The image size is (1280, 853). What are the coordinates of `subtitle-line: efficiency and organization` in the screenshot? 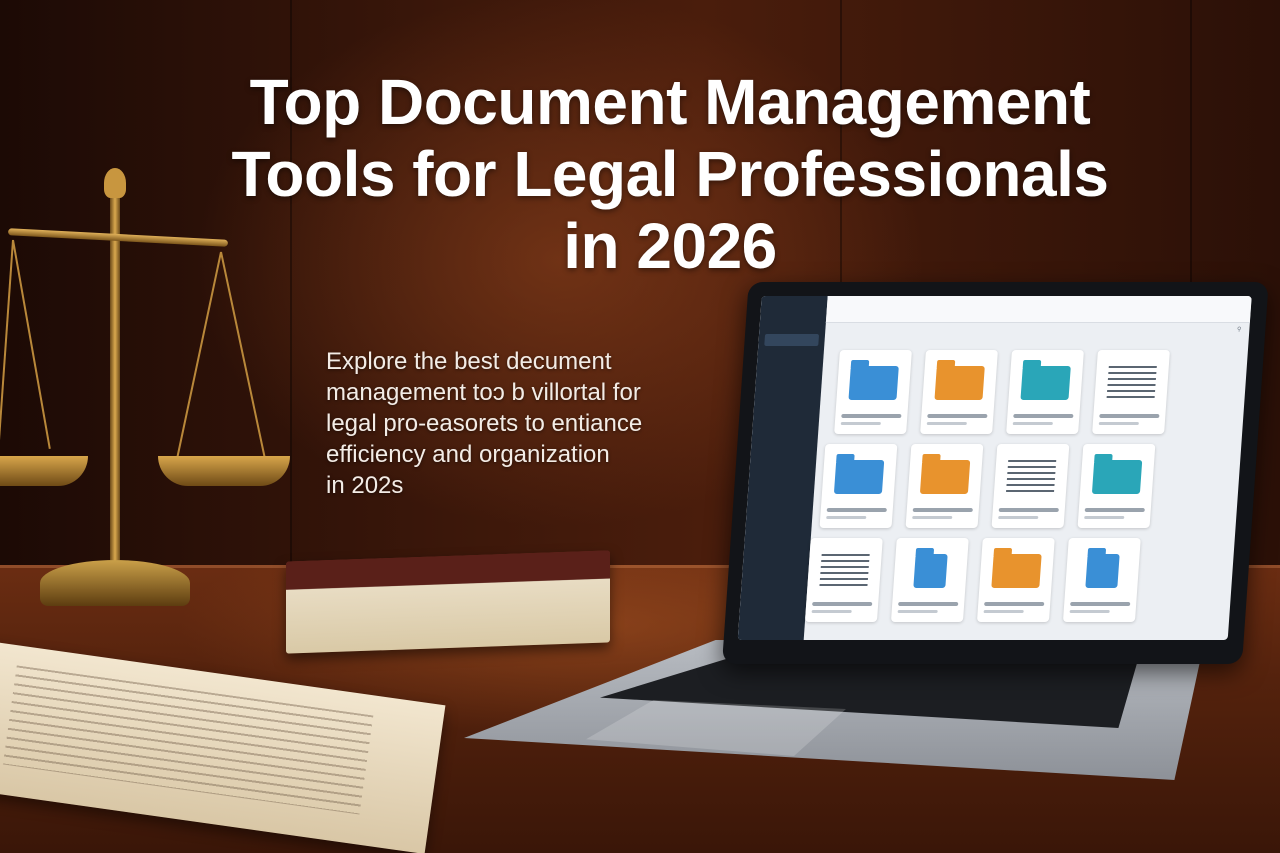 It's located at (468, 454).